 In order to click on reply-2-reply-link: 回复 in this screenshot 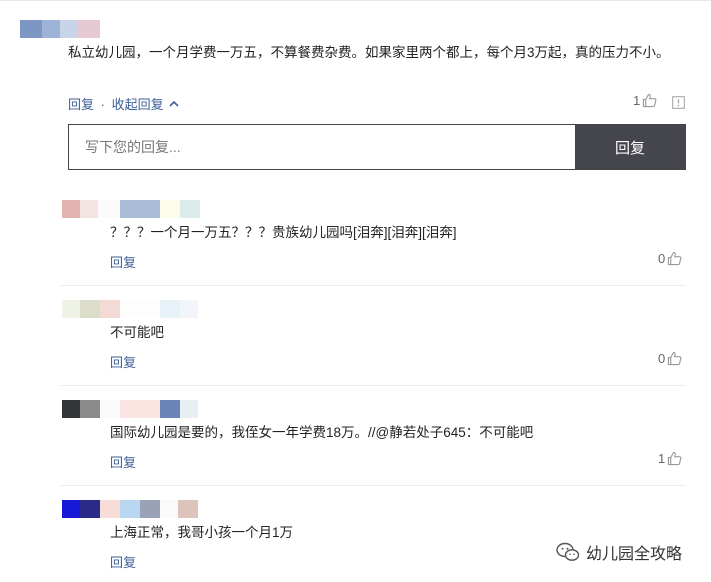, I will do `click(123, 361)`.